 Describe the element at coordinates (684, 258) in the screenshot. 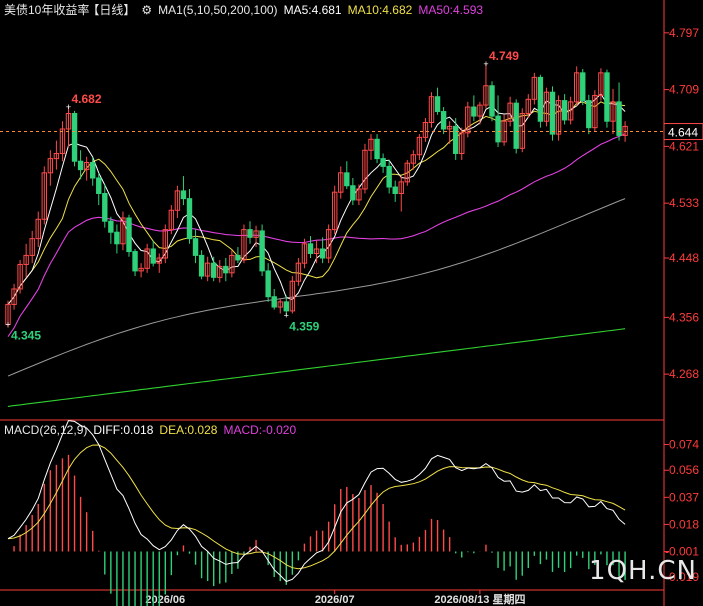

I see `price-tick-label: 4.448` at that location.